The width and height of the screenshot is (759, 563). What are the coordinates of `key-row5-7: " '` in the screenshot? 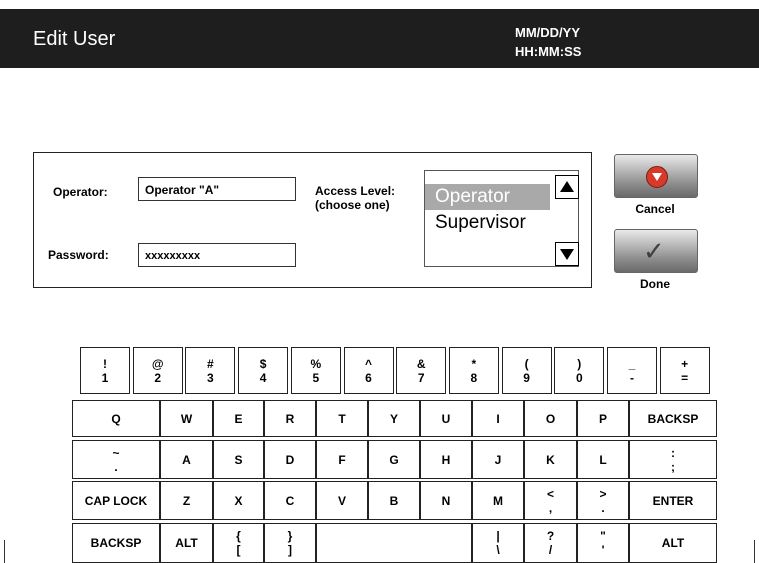 It's located at (603, 543).